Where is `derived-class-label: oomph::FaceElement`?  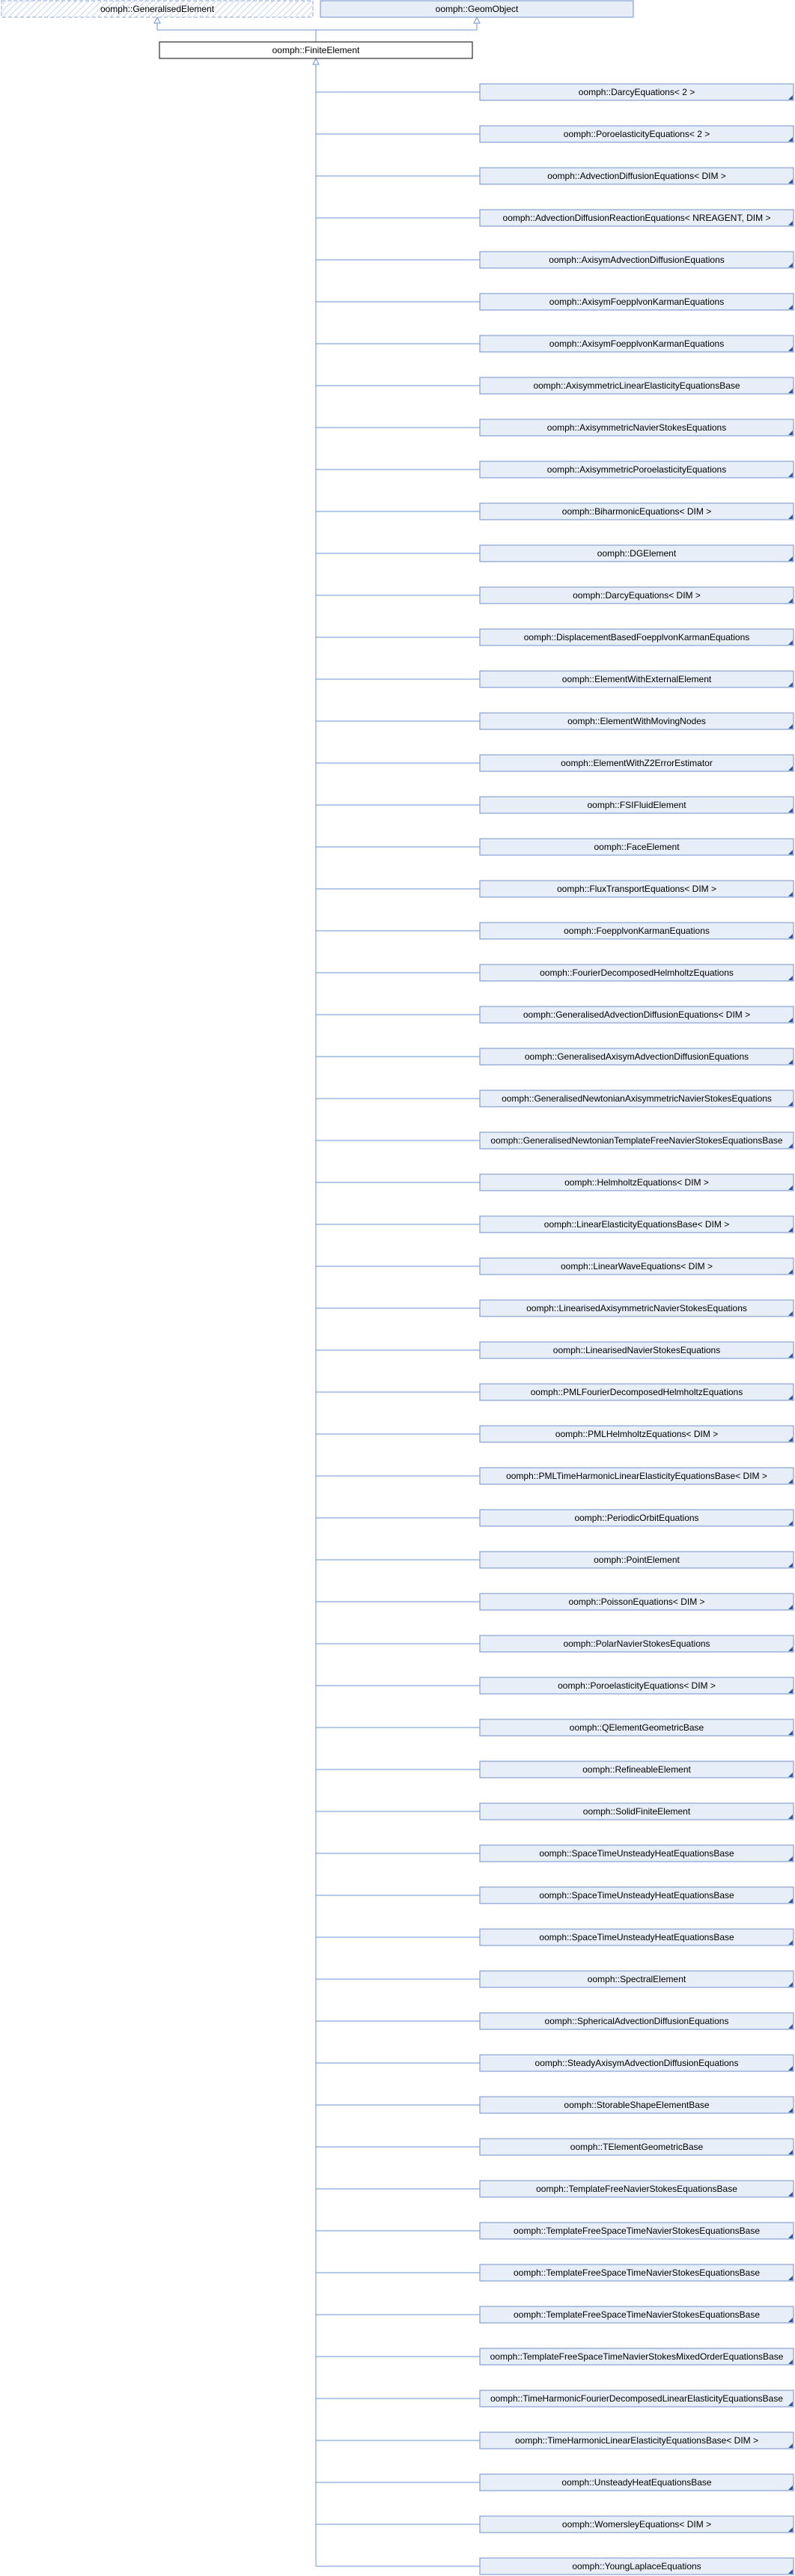
derived-class-label: oomph::FaceElement is located at coordinates (637, 847).